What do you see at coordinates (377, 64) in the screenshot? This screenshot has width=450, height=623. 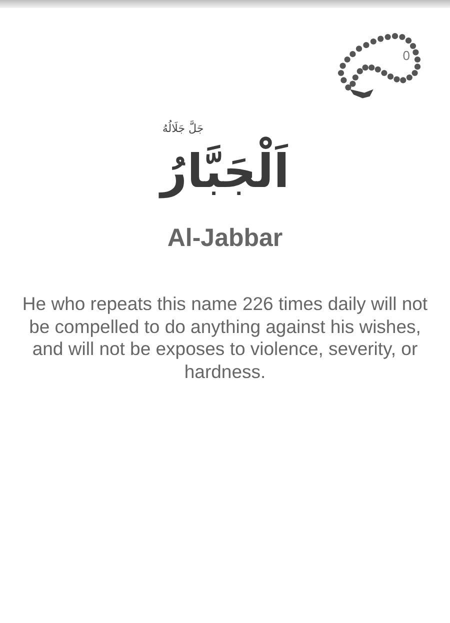 I see `prayer-beads-counter: 0` at bounding box center [377, 64].